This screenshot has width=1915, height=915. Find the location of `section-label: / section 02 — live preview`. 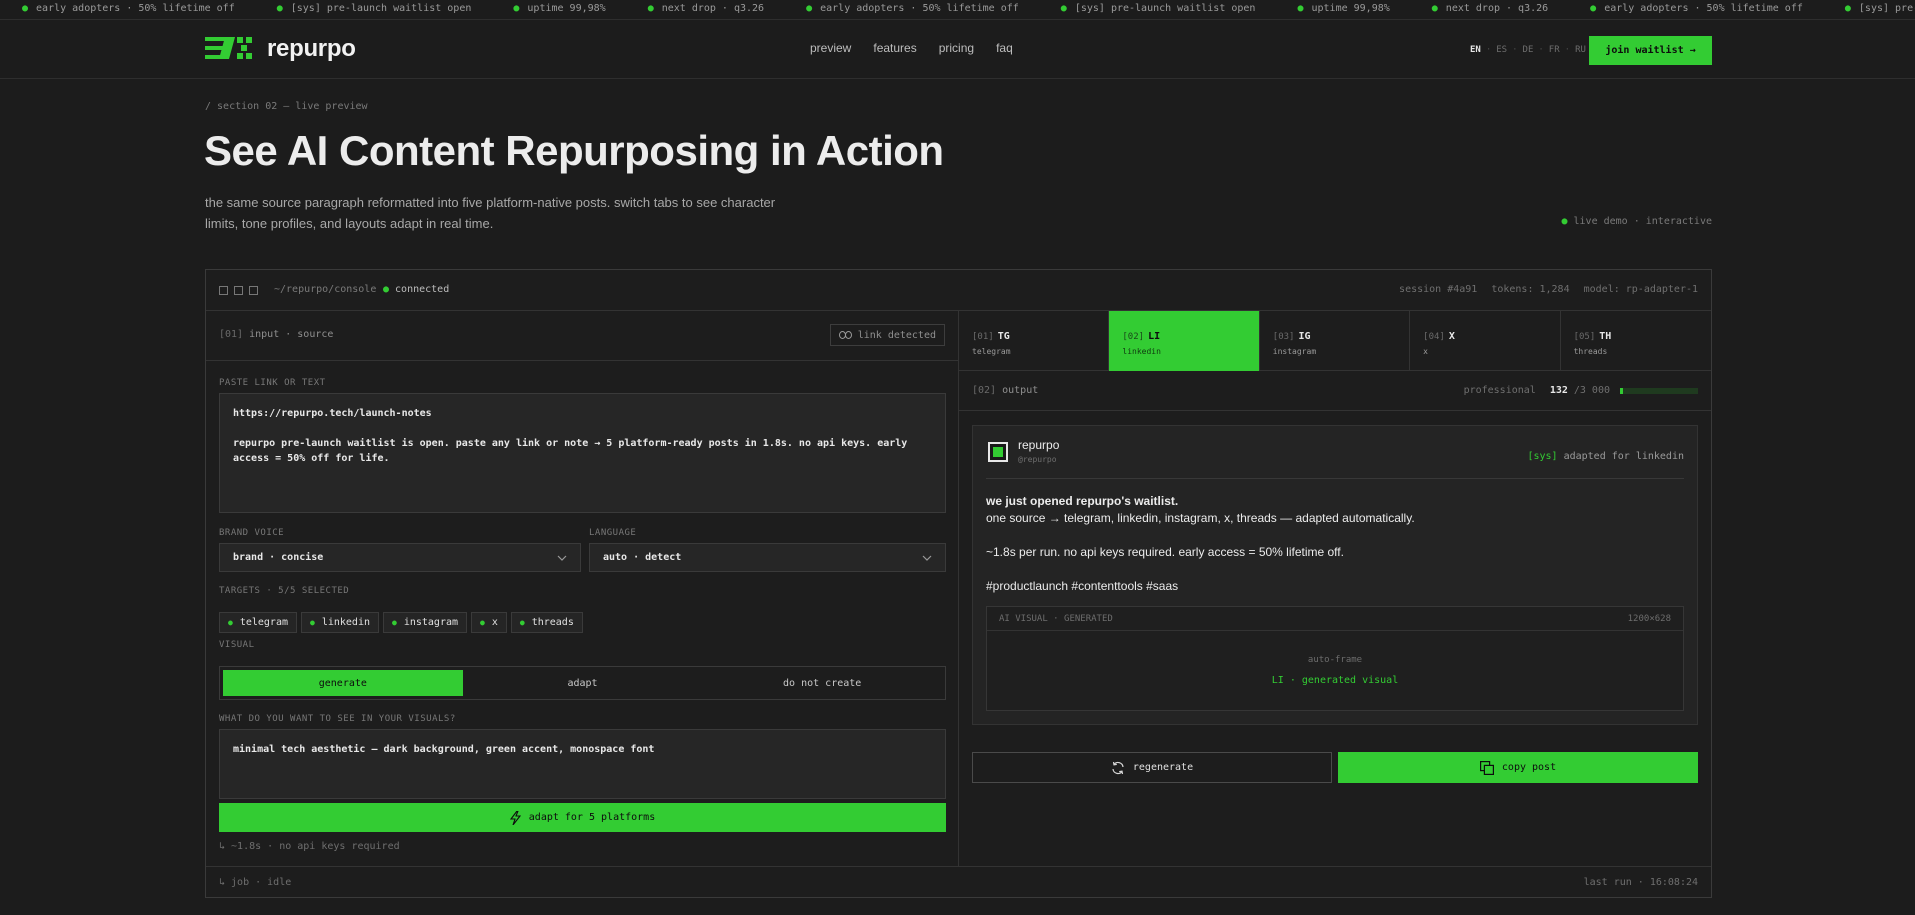

section-label: / section 02 — live preview is located at coordinates (286, 106).